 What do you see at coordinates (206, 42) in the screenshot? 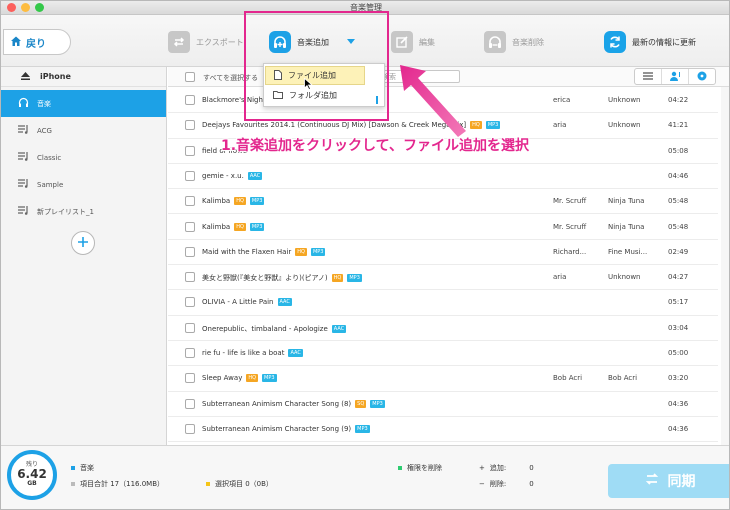
I see `export-button: エクスポート` at bounding box center [206, 42].